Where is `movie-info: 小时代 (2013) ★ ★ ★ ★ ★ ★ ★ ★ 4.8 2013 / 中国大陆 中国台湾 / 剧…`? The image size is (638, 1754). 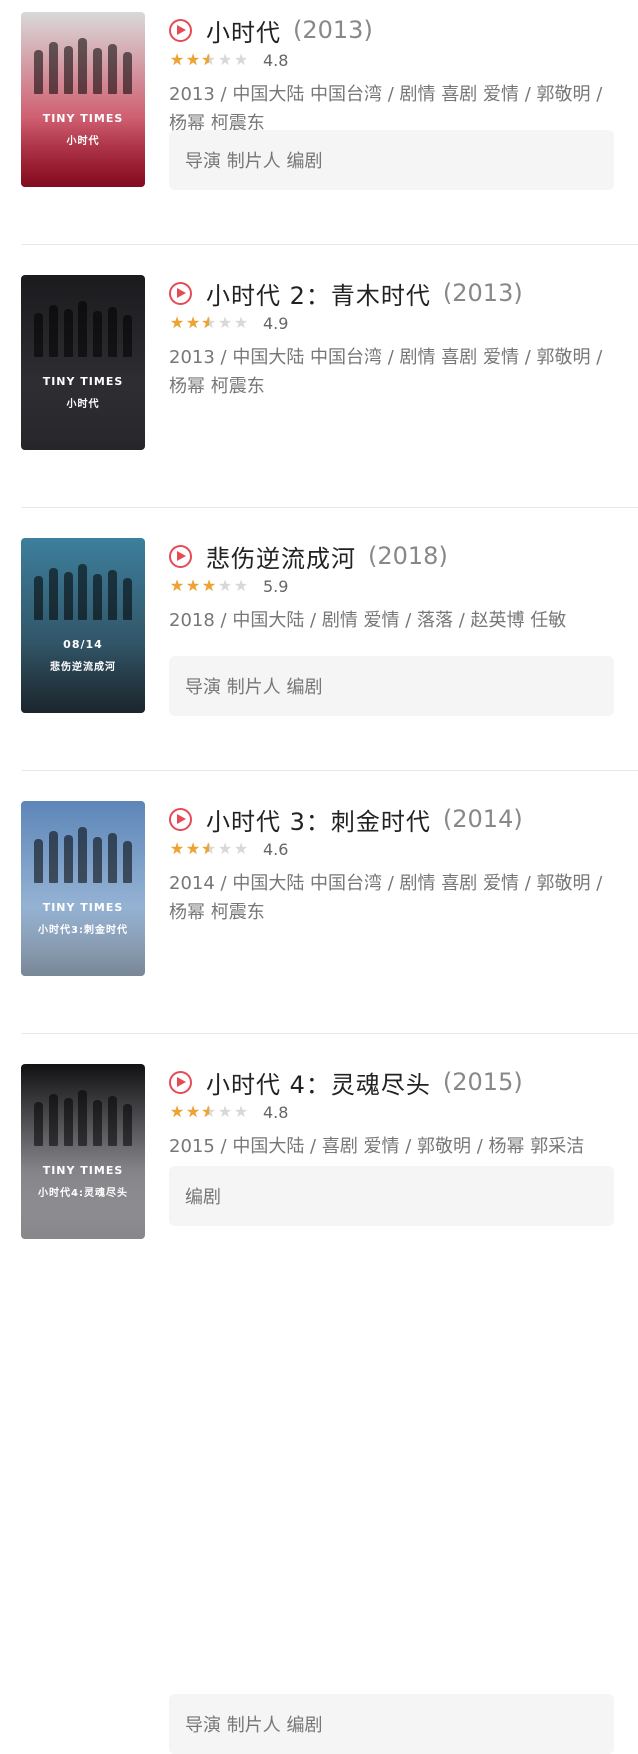
movie-info: 小时代 (2013) ★ ★ ★ ★ ★ ★ ★ ★ 4.8 2013 / 中国大陆 中国台湾 / 剧… is located at coordinates (393, 101).